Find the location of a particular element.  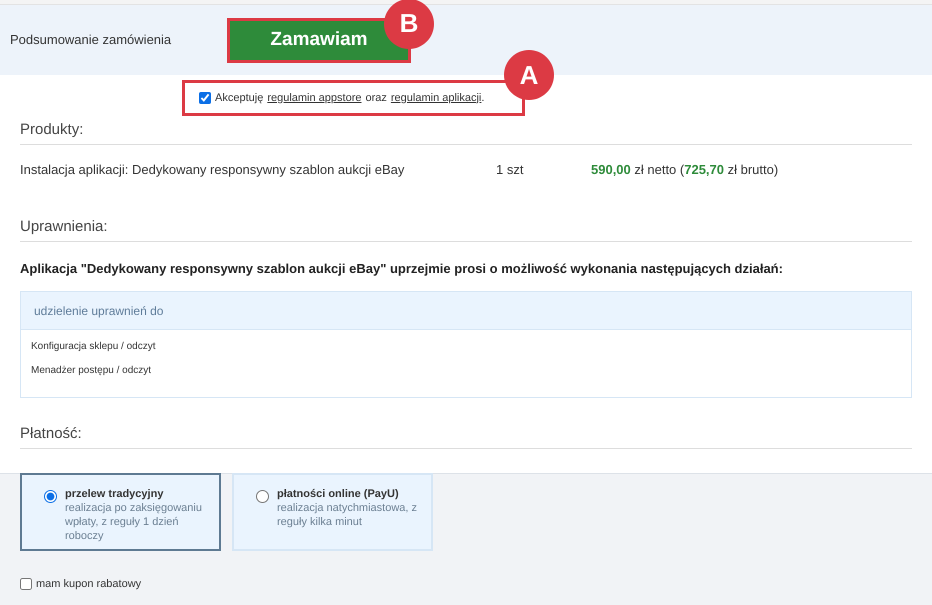

terms-text: Akceptuję is located at coordinates (239, 98).